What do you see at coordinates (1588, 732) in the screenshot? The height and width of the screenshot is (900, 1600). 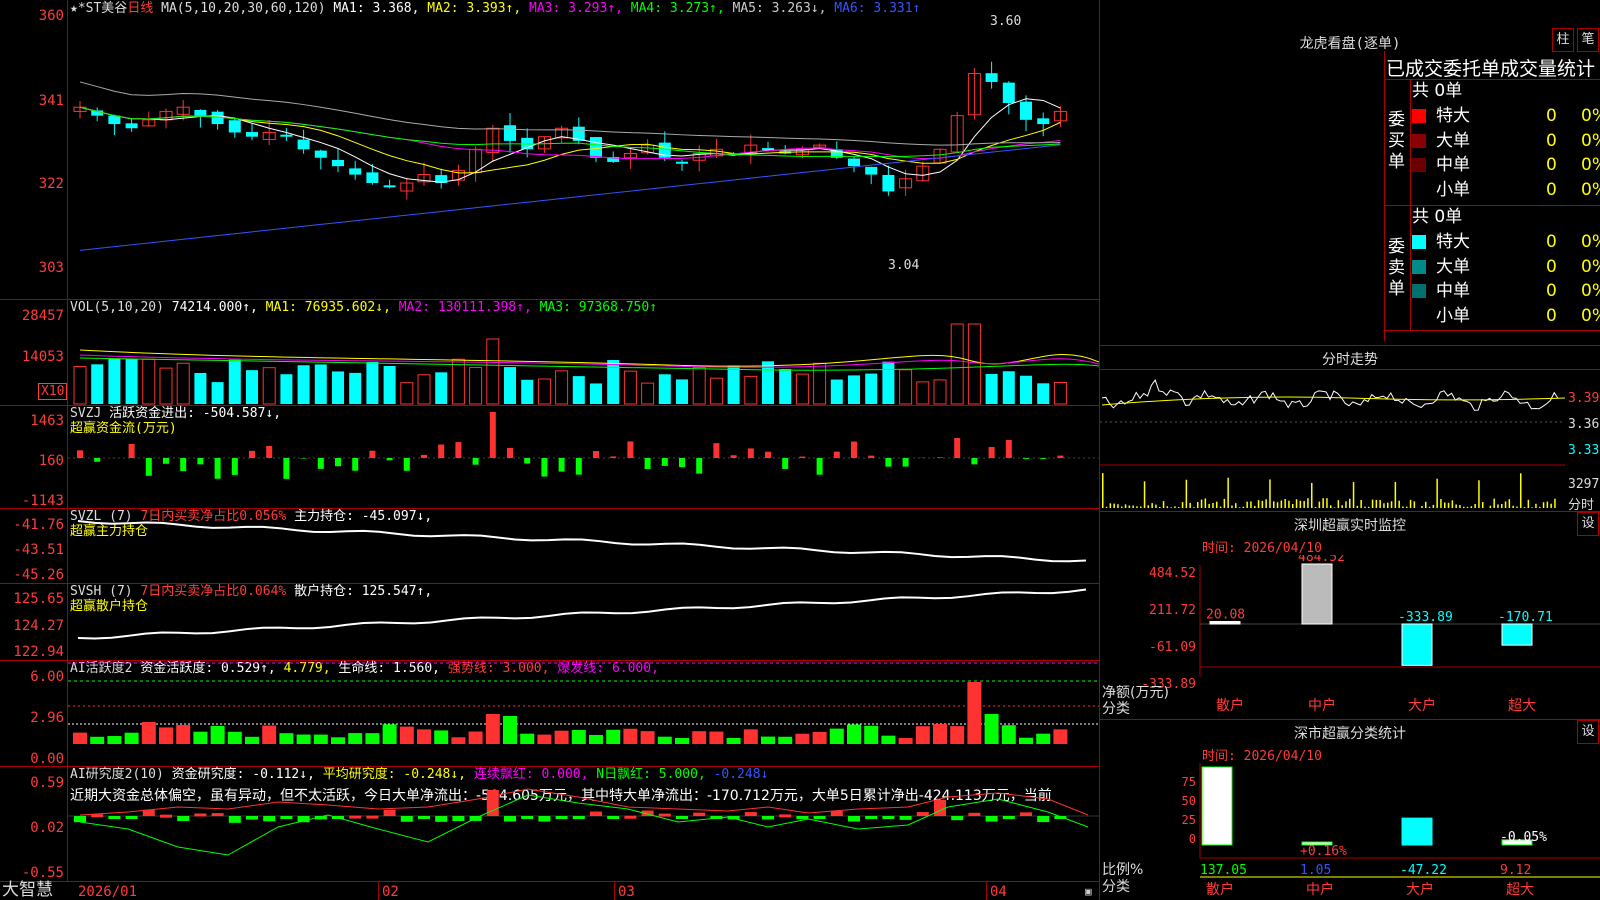 I see `classify-settings-button: 设` at bounding box center [1588, 732].